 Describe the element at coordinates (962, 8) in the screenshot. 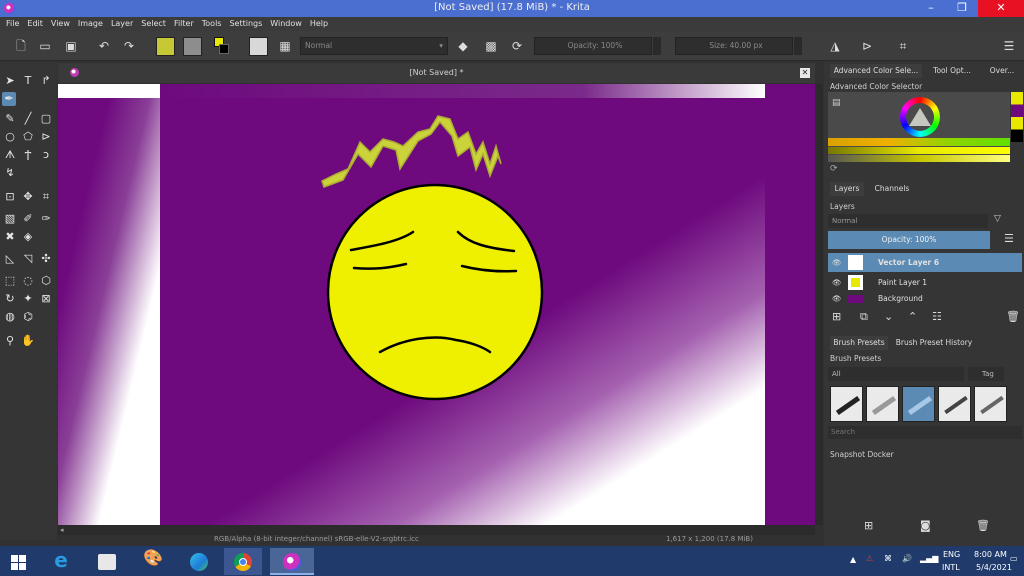

I see `maximize-button: ❐` at that location.